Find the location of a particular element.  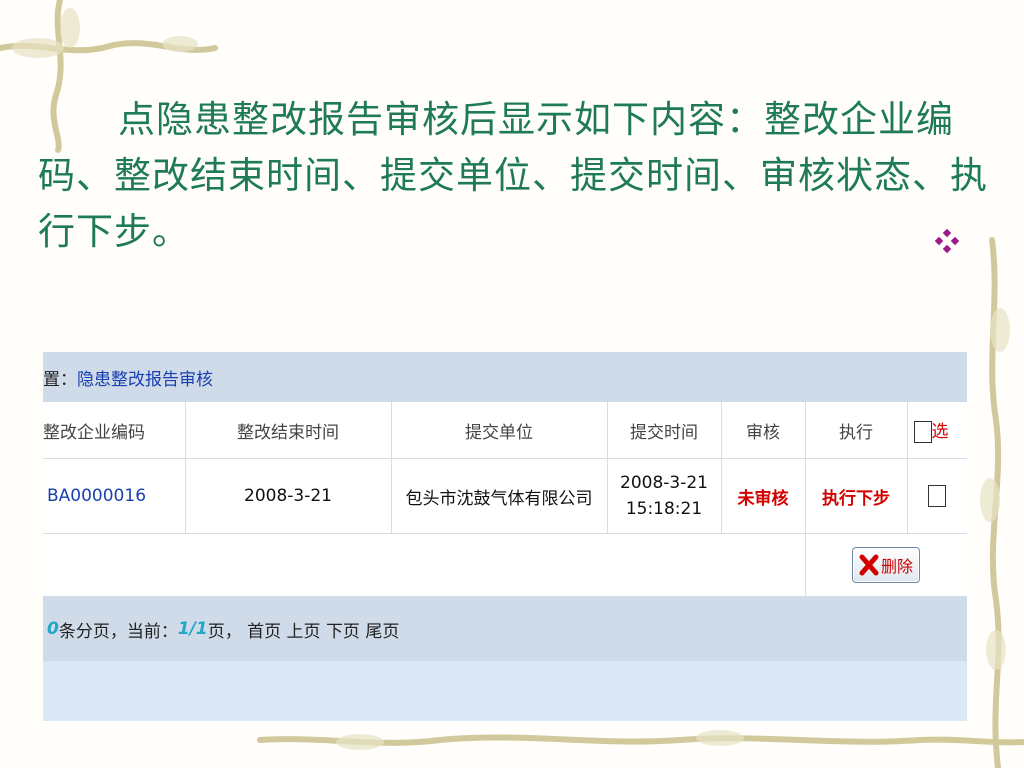

footer-band is located at coordinates (505, 691).